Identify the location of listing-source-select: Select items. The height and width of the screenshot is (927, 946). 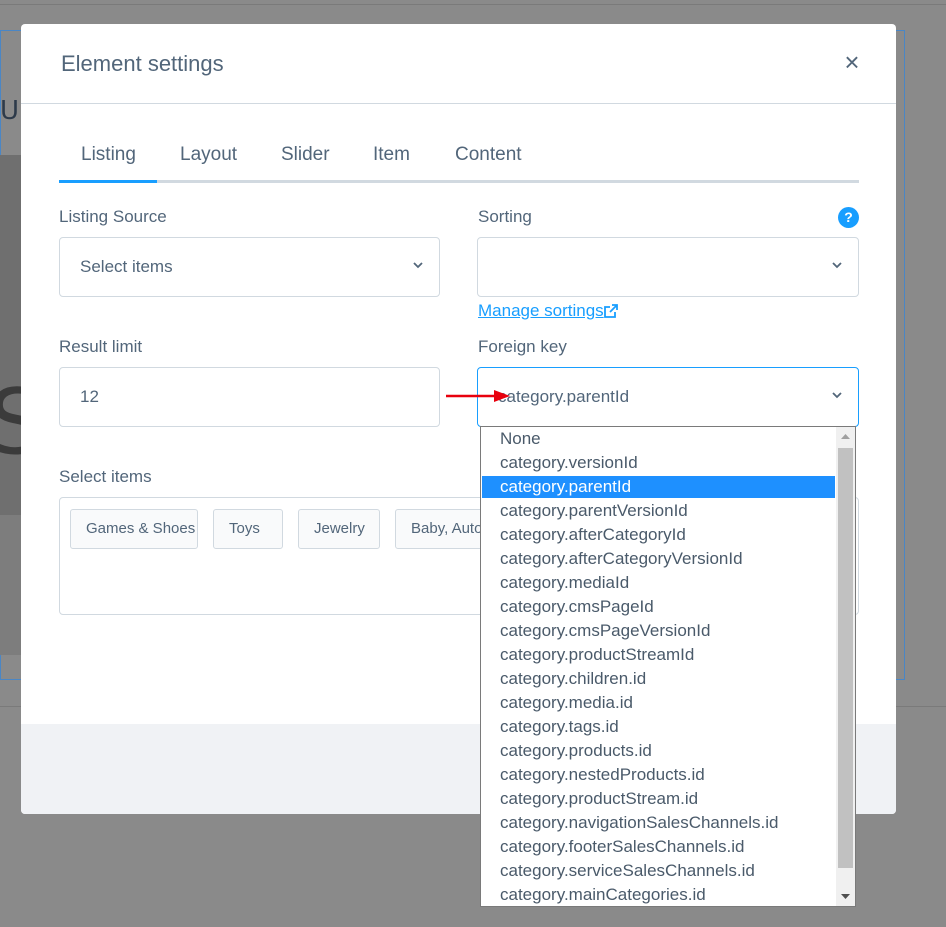
(249, 267).